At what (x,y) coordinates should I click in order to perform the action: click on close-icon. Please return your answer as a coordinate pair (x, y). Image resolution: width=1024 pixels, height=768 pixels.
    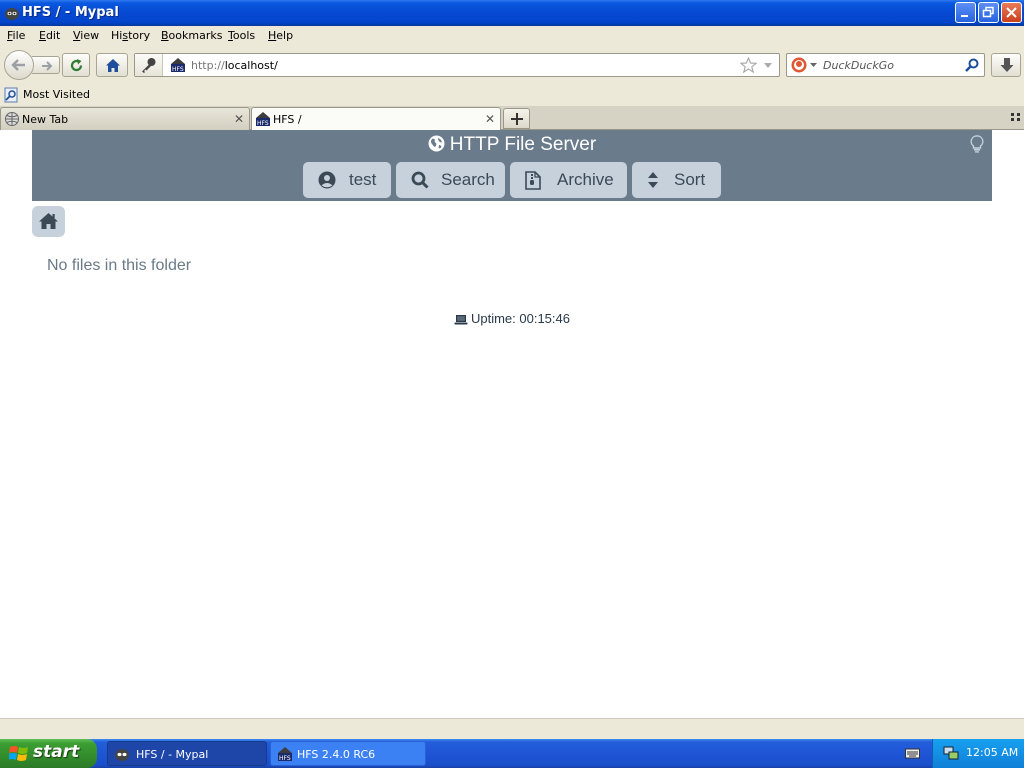
    Looking at the image, I should click on (1011, 12).